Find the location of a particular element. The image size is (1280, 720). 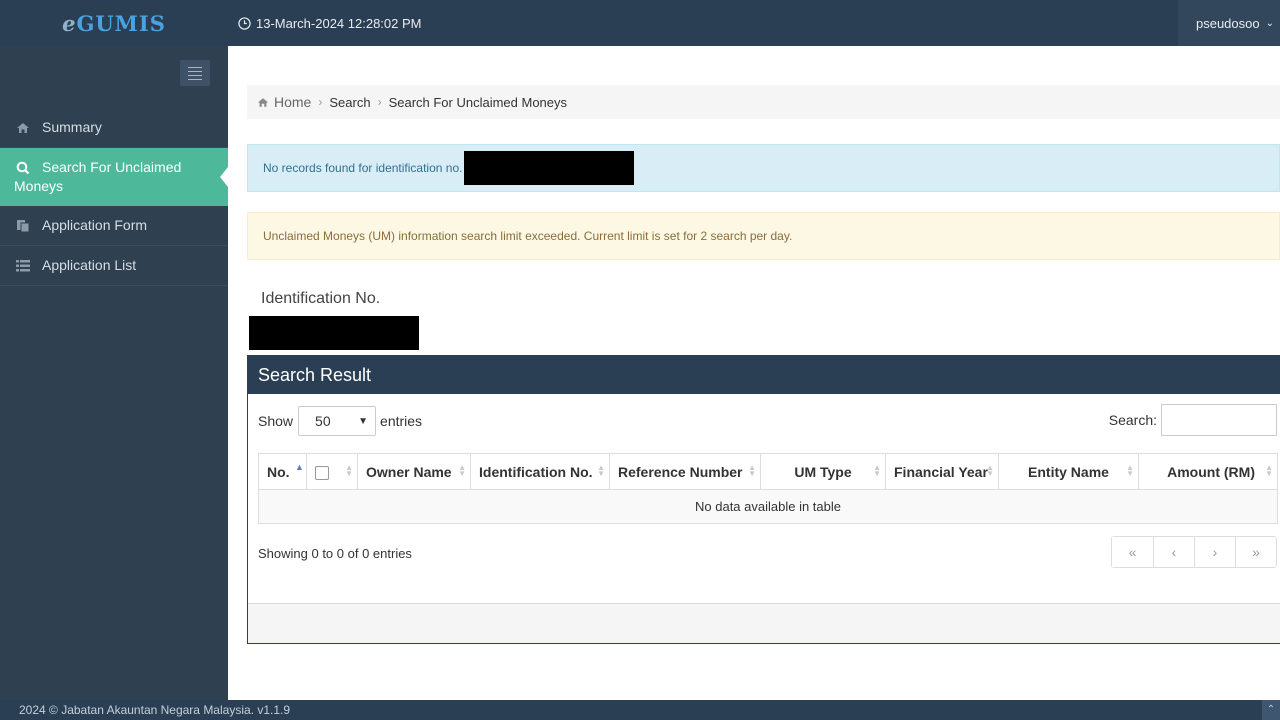

column-header-no: No. ▲ is located at coordinates (282, 471).